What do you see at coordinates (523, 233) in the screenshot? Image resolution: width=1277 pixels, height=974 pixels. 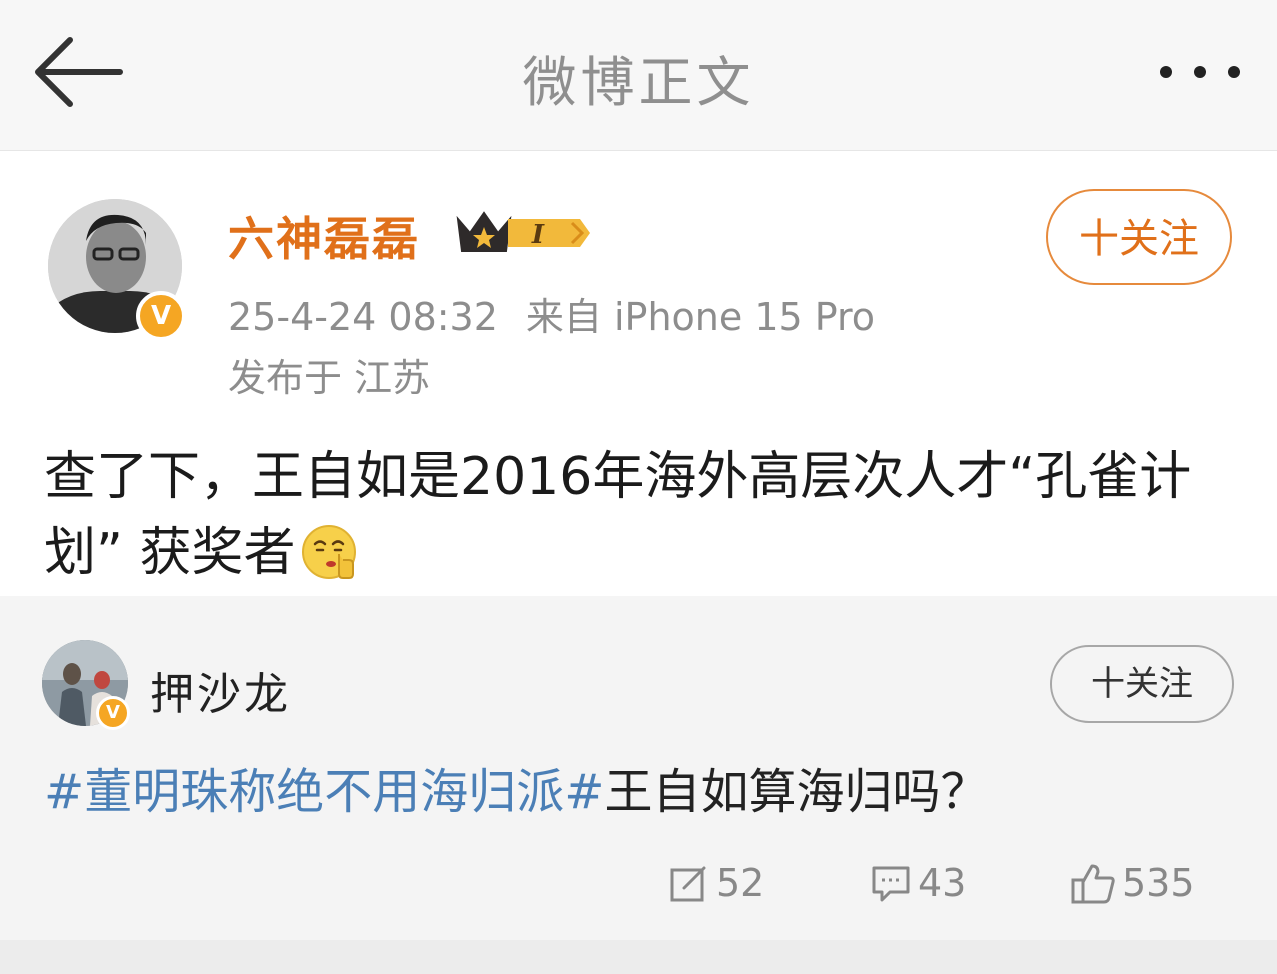 I see `crown-icon: I` at bounding box center [523, 233].